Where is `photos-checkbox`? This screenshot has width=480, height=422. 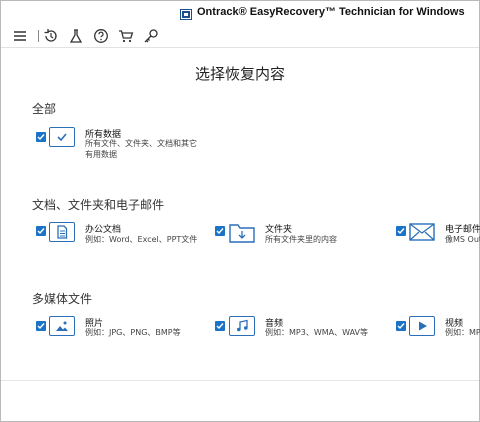
photos-checkbox is located at coordinates (41, 326).